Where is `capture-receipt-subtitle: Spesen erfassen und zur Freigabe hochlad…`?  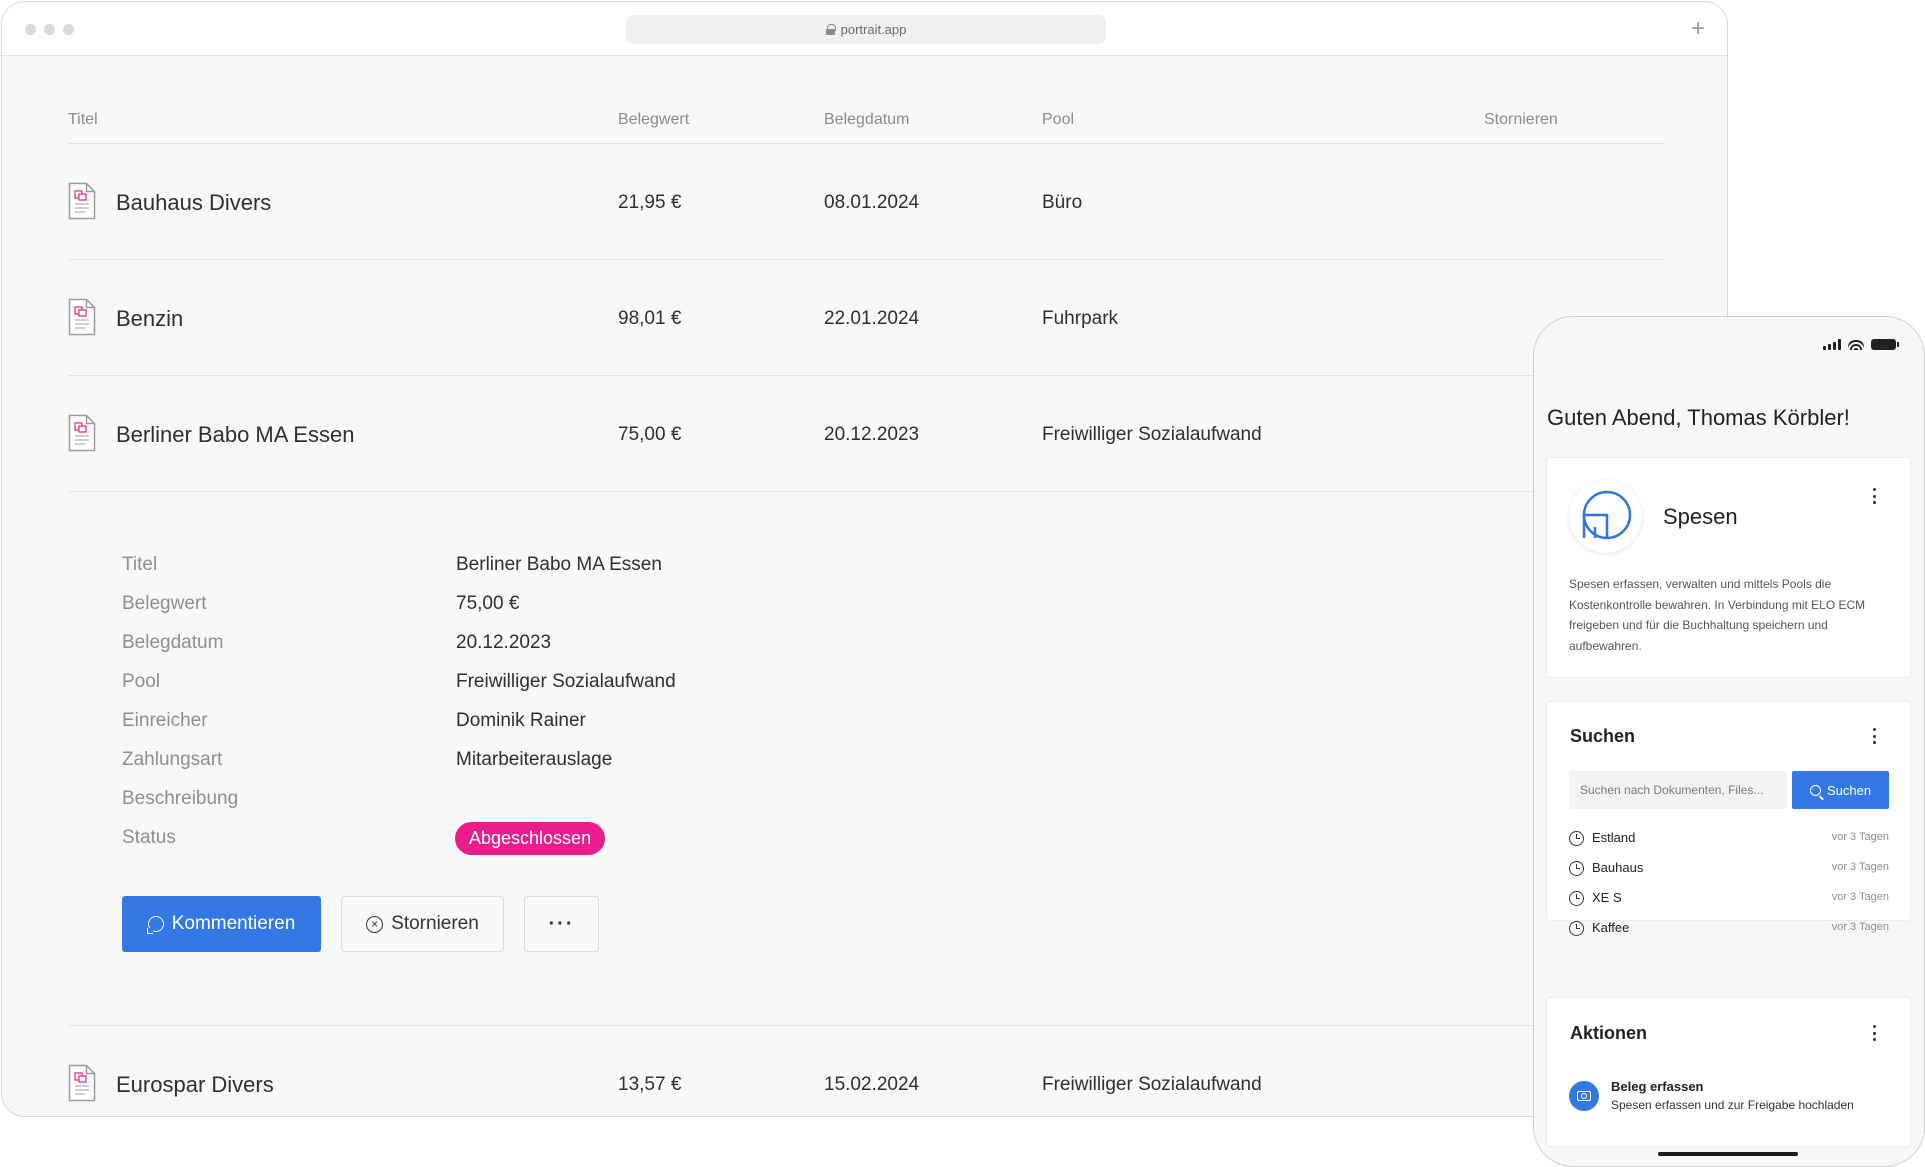 capture-receipt-subtitle: Spesen erfassen und zur Freigabe hochlad… is located at coordinates (1732, 1105).